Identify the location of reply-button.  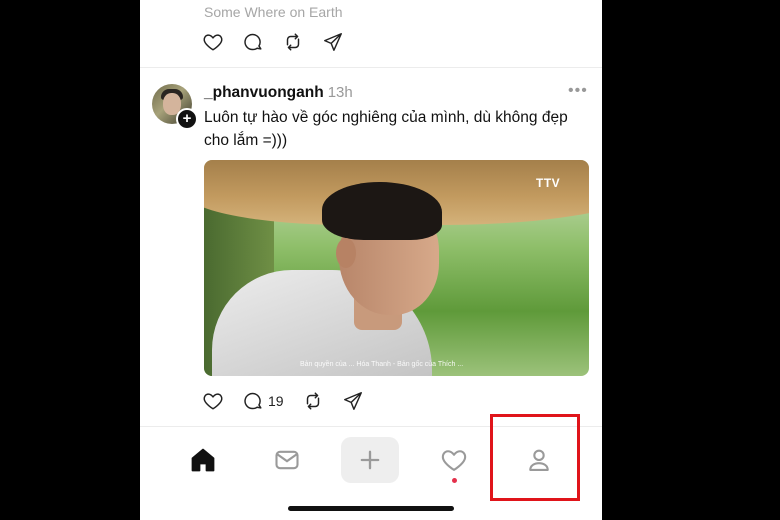
(253, 42).